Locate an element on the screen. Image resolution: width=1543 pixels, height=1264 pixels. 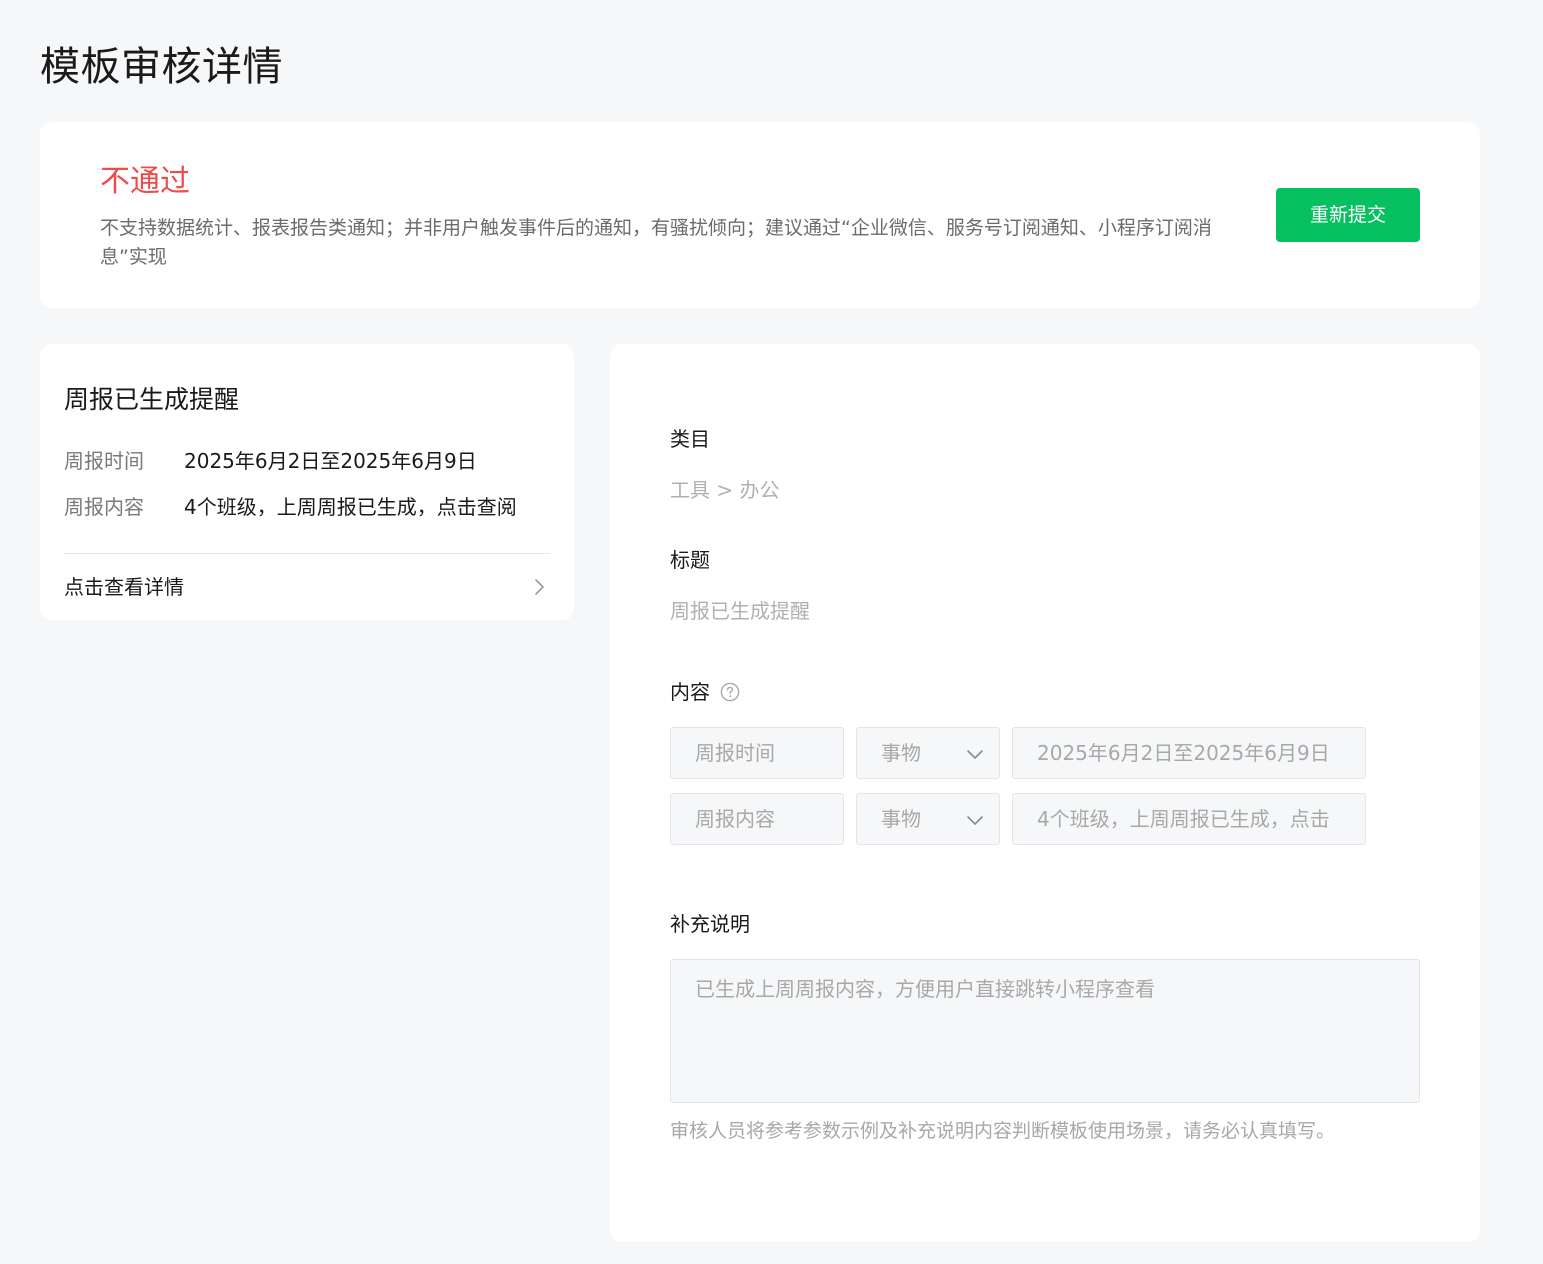
preview-row-label: 周报时间 is located at coordinates (104, 461).